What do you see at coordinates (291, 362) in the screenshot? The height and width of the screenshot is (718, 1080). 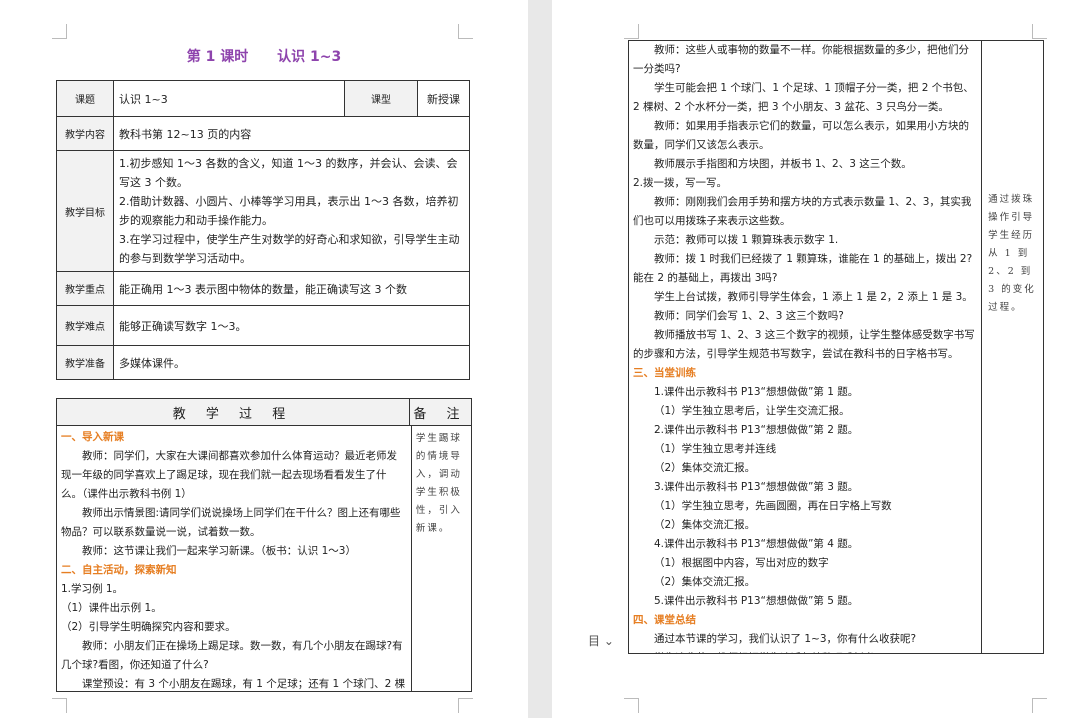 I see `prep-value: 多媒体课件。` at bounding box center [291, 362].